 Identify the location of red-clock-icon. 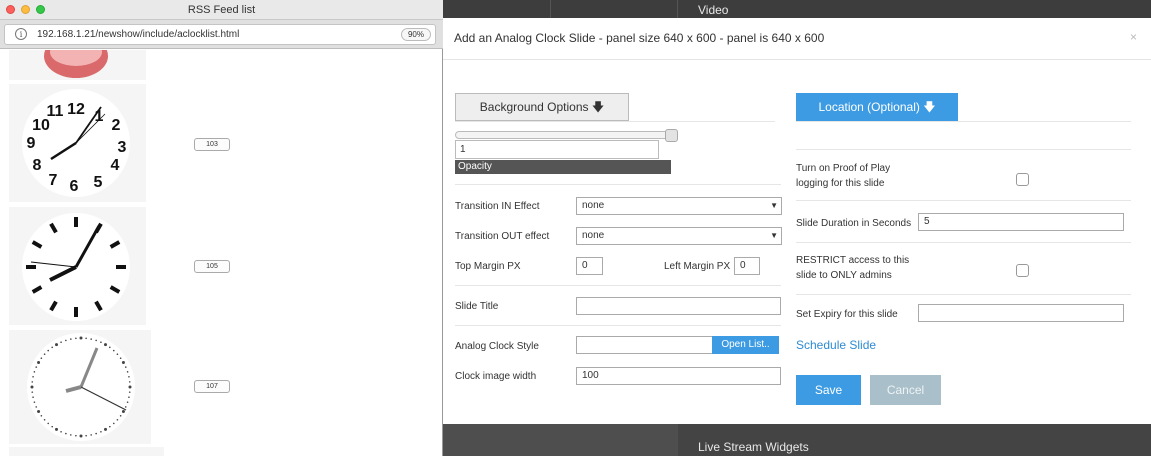
(76, 64).